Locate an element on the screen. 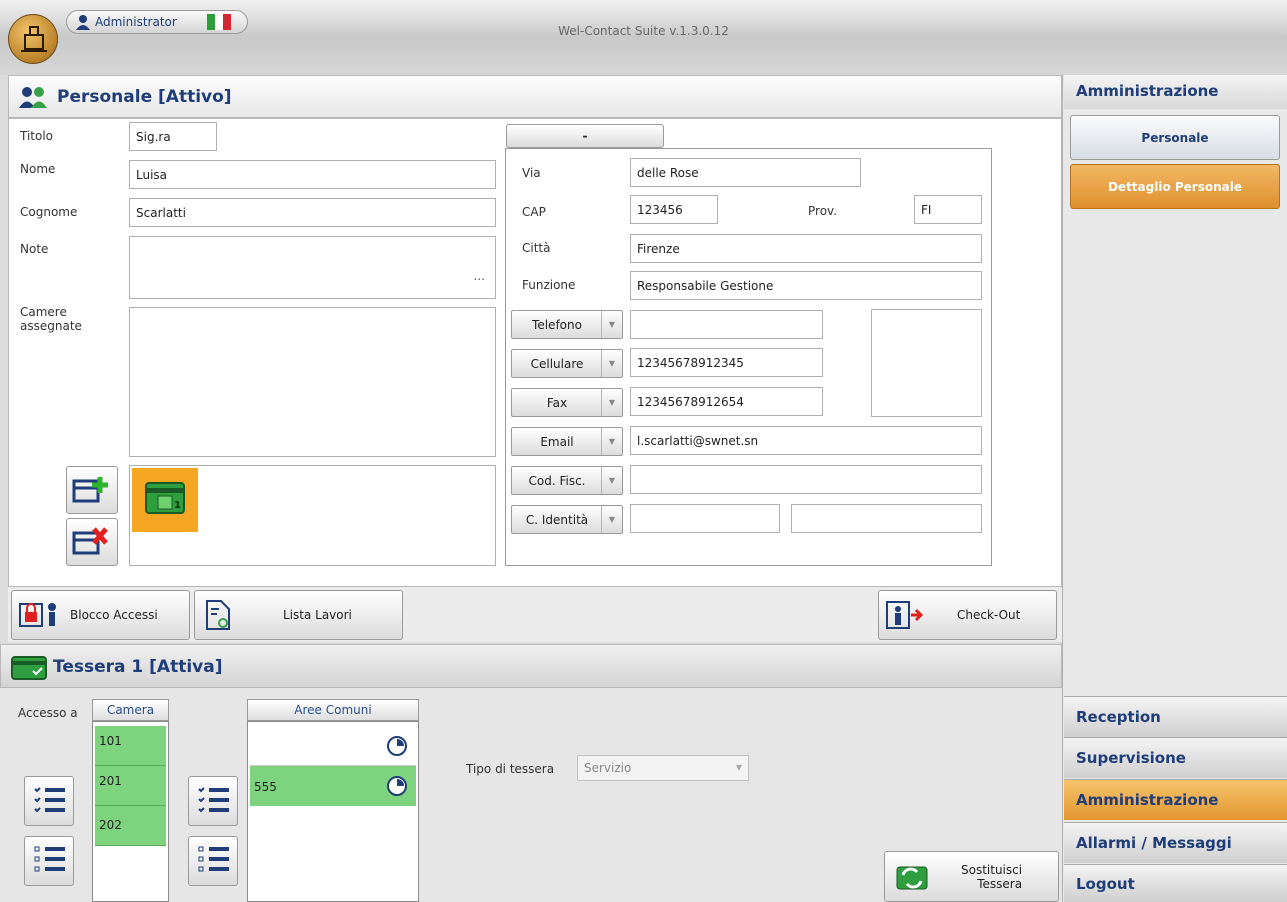 The width and height of the screenshot is (1287, 902). contact-type-label: C. Identità is located at coordinates (557, 519).